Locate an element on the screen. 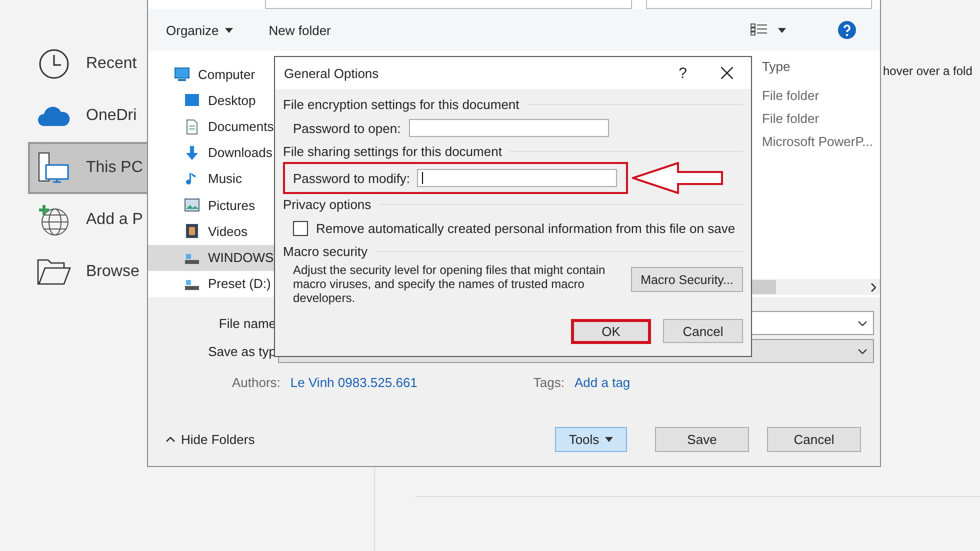 The height and width of the screenshot is (551, 980). authors-label: Authors: is located at coordinates (256, 382).